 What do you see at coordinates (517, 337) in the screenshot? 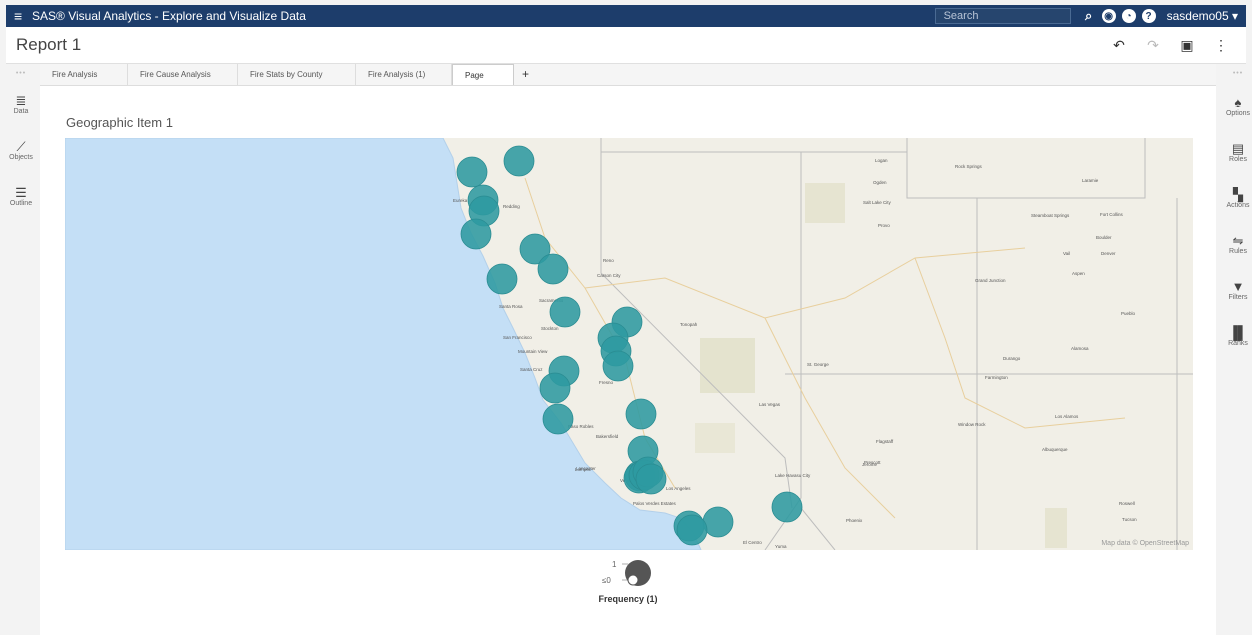
I see `place-label: San Francisco` at bounding box center [517, 337].